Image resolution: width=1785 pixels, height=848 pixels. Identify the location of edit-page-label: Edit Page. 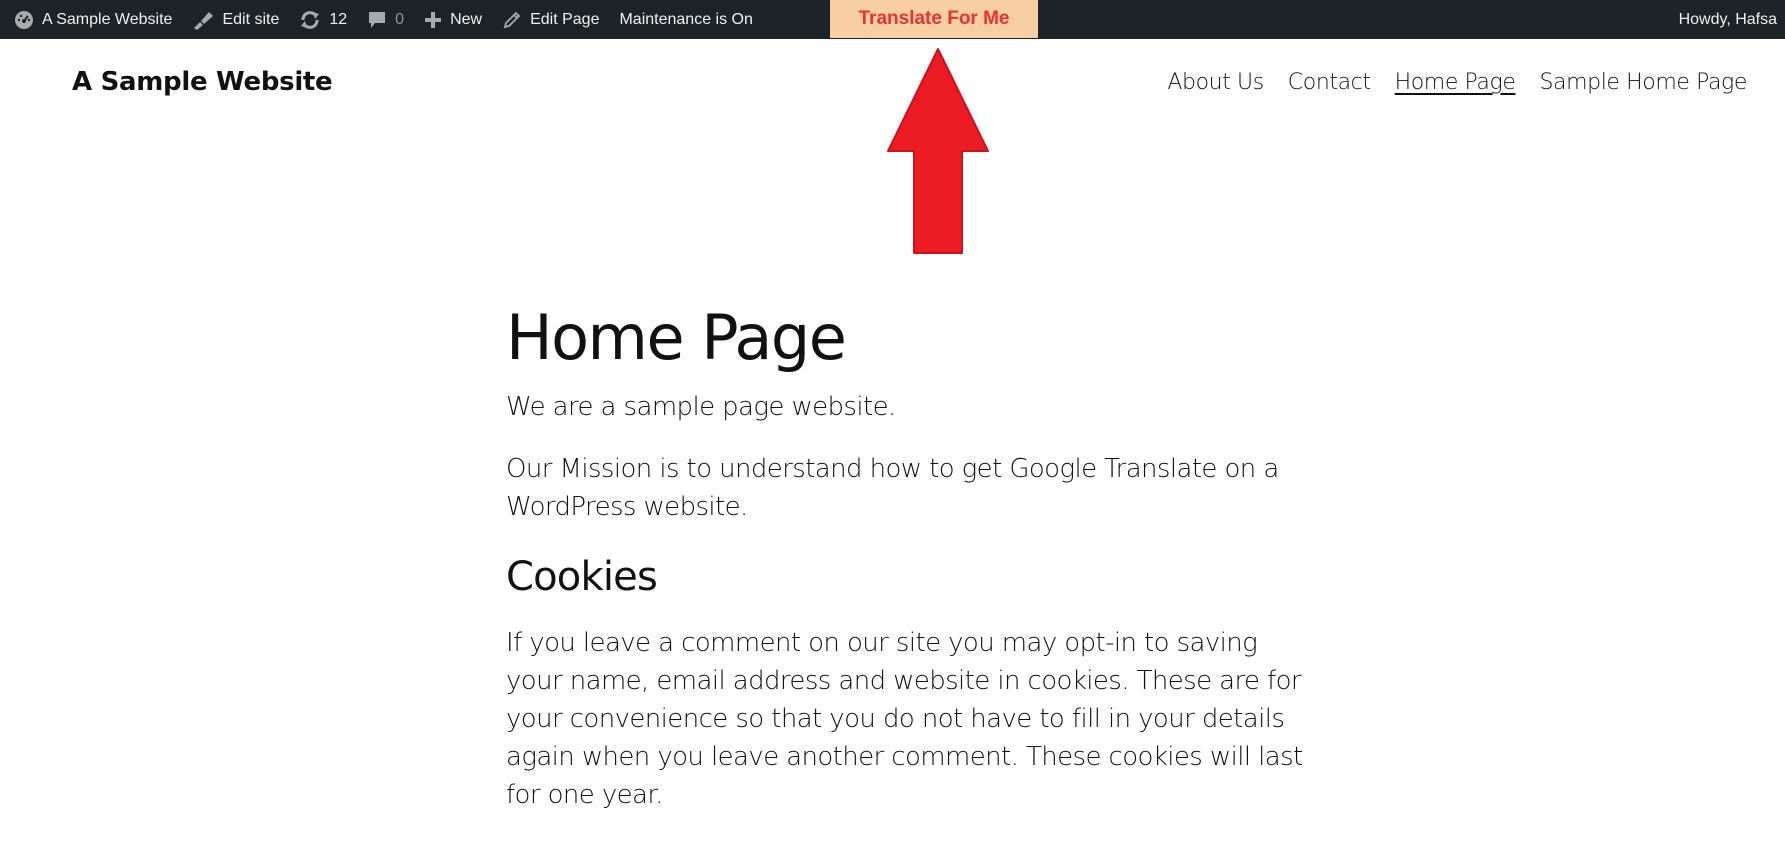
(565, 19).